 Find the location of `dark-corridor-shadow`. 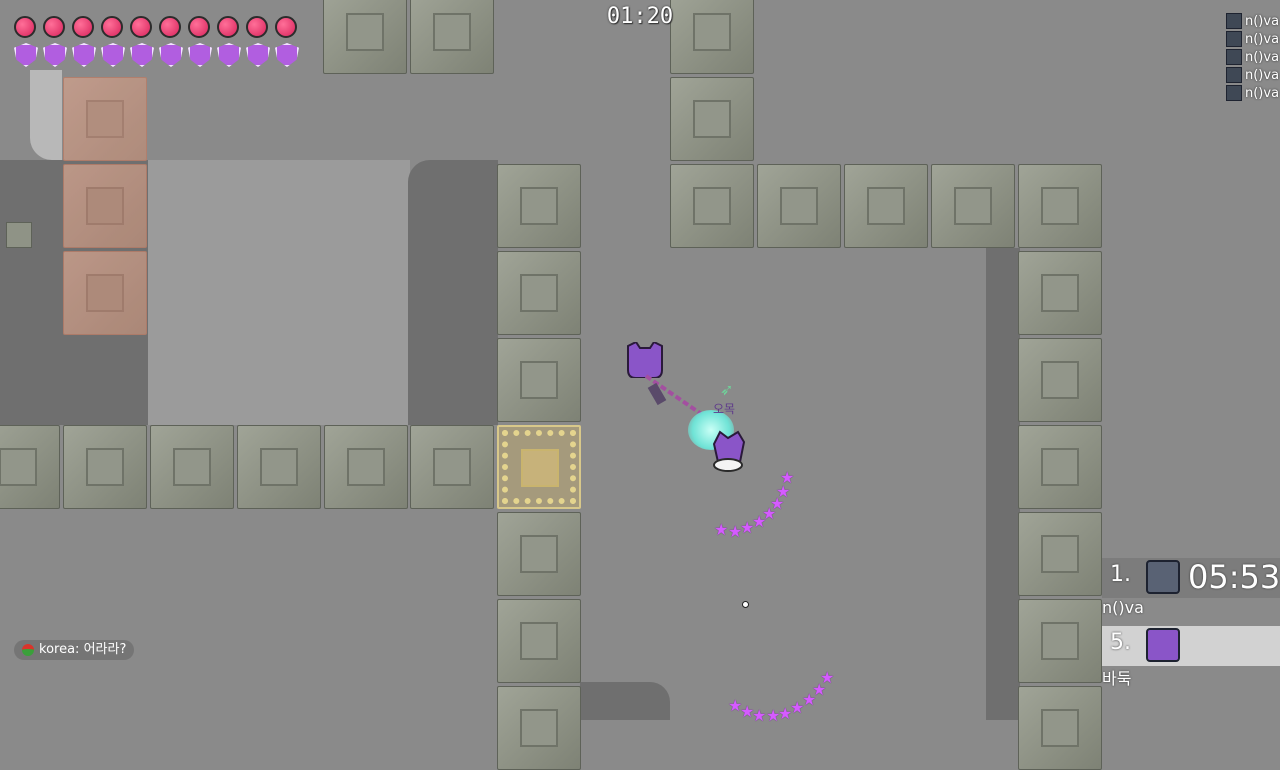

dark-corridor-shadow is located at coordinates (453, 292).